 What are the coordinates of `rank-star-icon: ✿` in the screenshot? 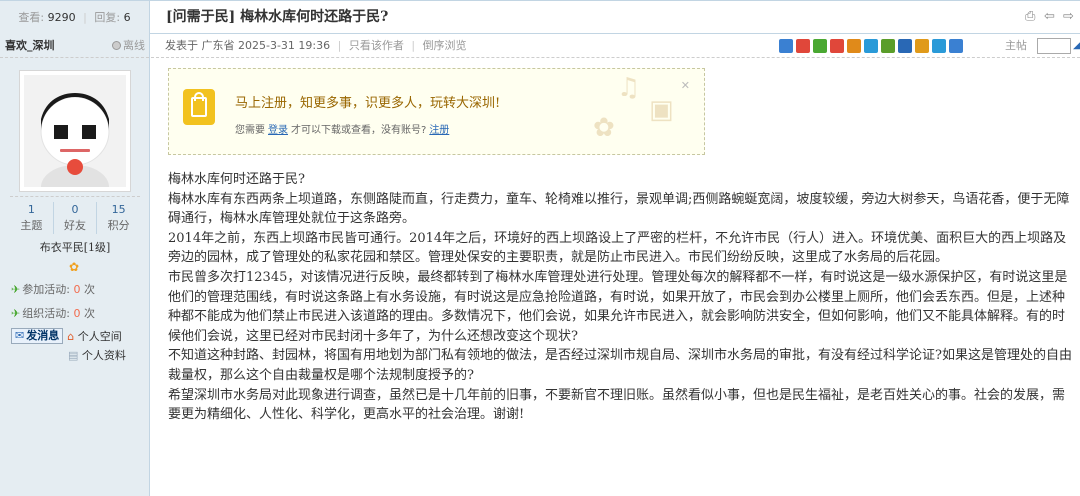 It's located at (74, 267).